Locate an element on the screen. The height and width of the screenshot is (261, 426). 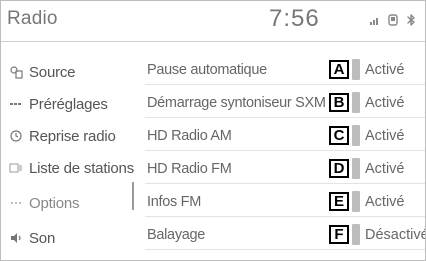
app-title: Radio is located at coordinates (32, 18).